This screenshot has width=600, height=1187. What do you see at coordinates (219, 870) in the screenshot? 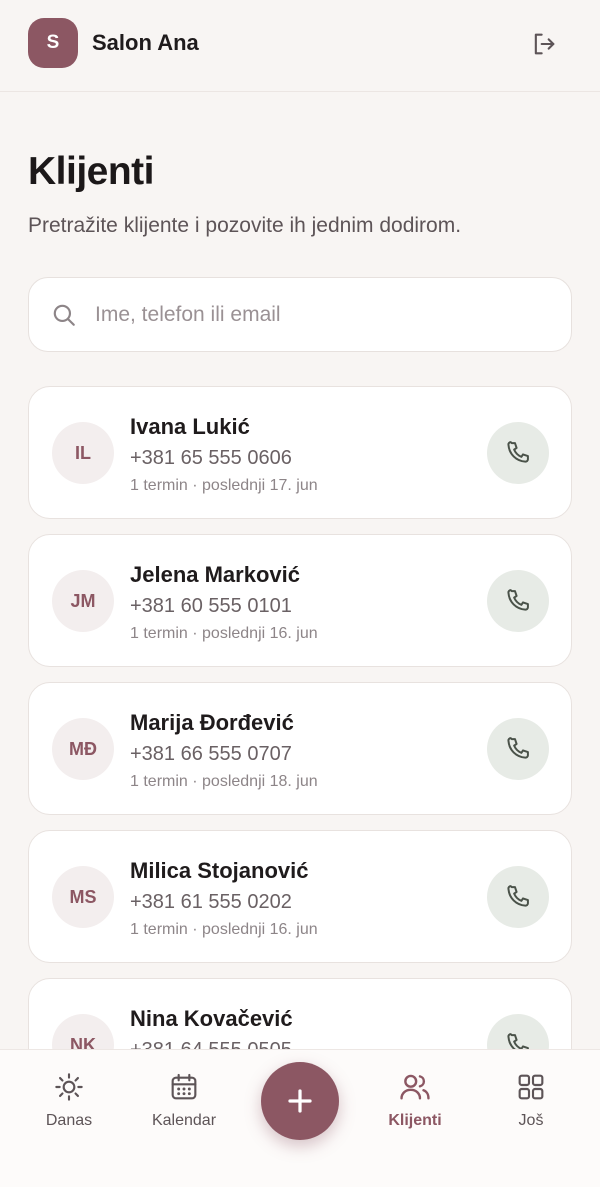
I see `client-name: Milica Stojanović` at bounding box center [219, 870].